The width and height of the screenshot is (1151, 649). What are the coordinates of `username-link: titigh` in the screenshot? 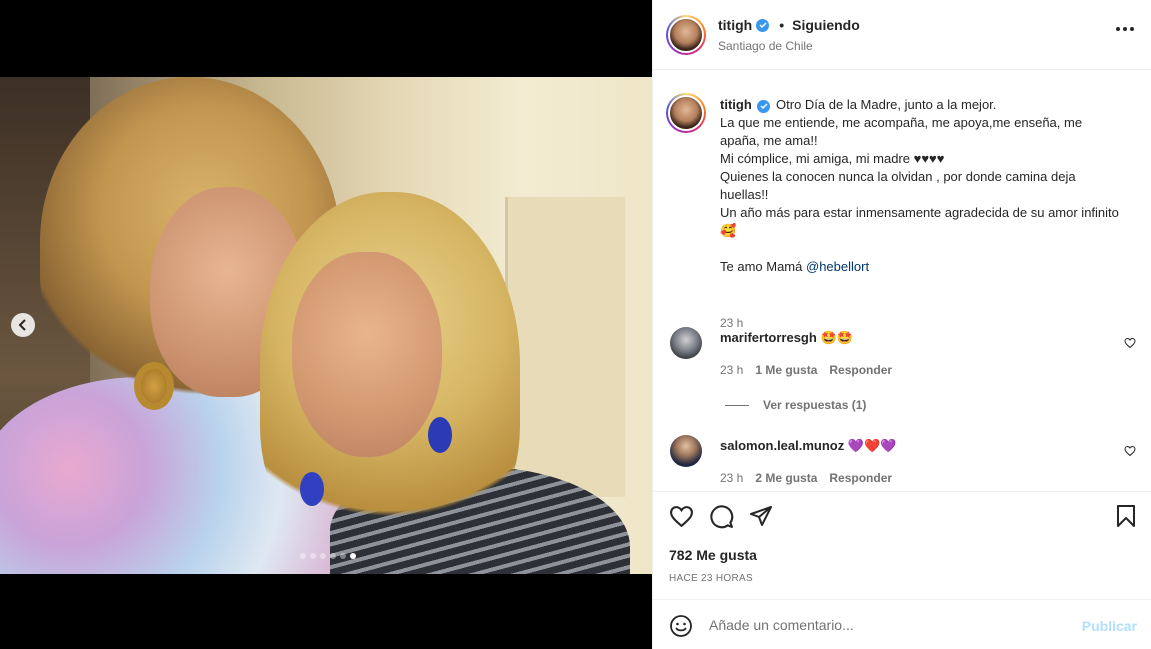 It's located at (735, 25).